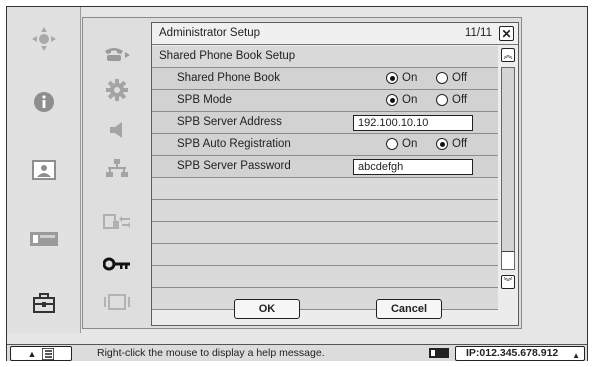 Image resolution: width=594 pixels, height=367 pixels. I want to click on scroll-down-button: ︾, so click(508, 282).